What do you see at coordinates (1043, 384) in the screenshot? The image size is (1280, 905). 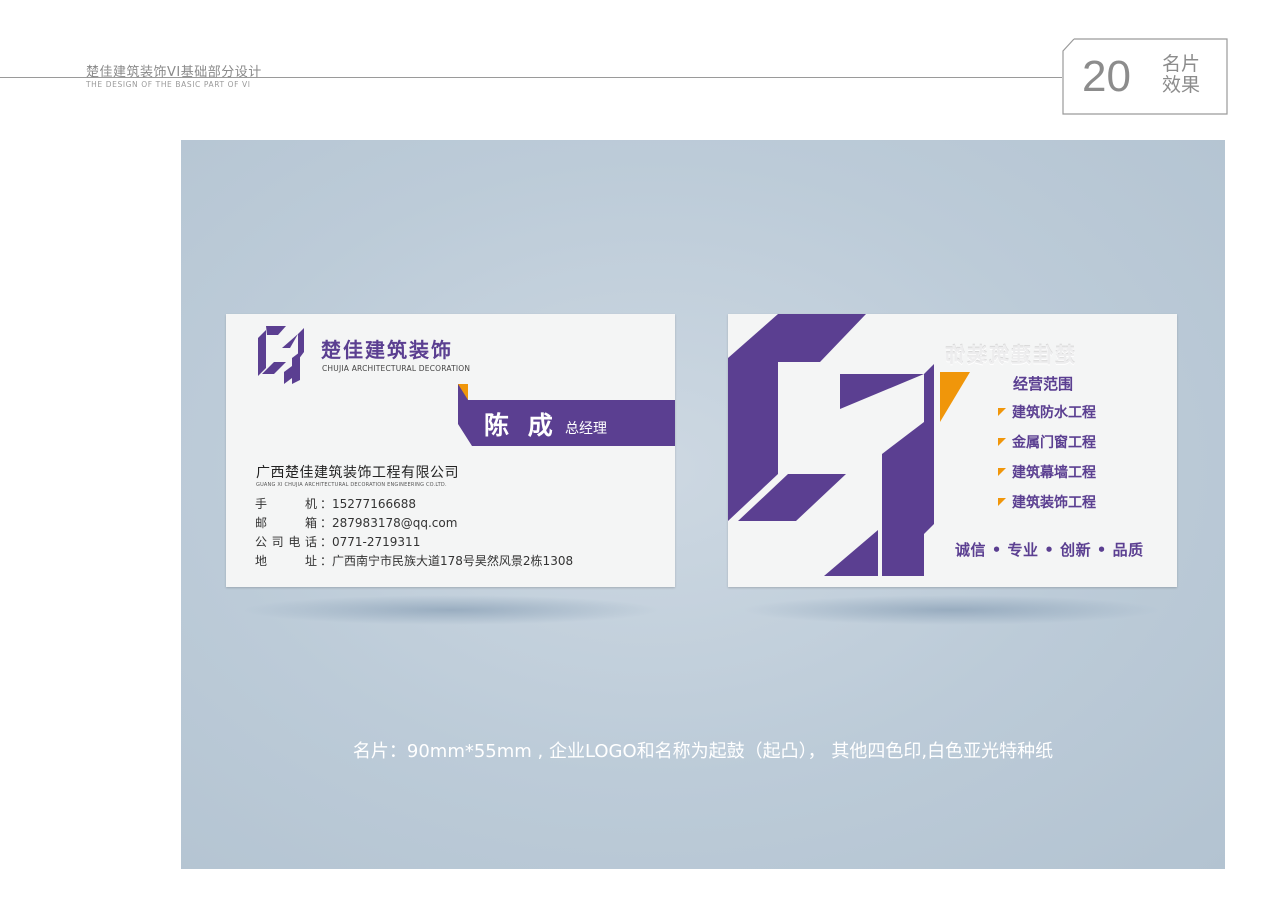 I see `scope-title: 经营范围` at bounding box center [1043, 384].